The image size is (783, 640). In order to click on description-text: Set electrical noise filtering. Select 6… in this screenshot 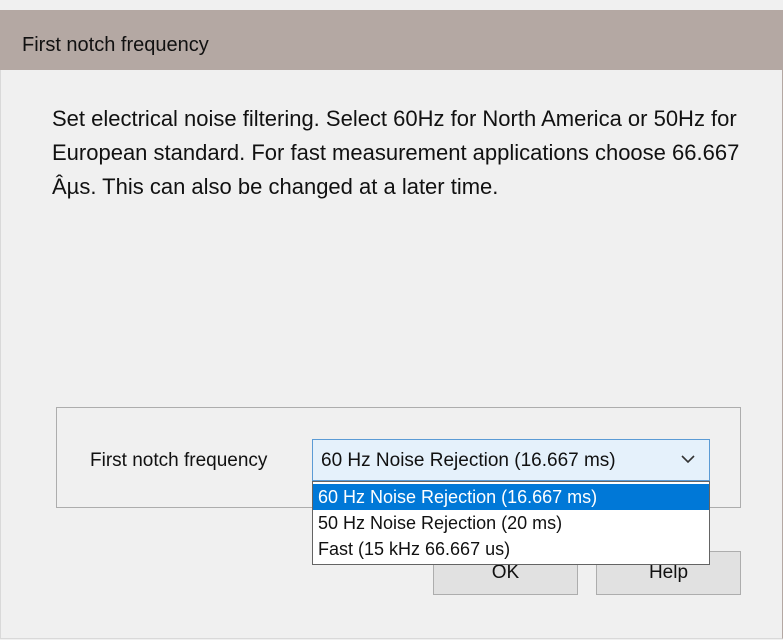, I will do `click(396, 152)`.